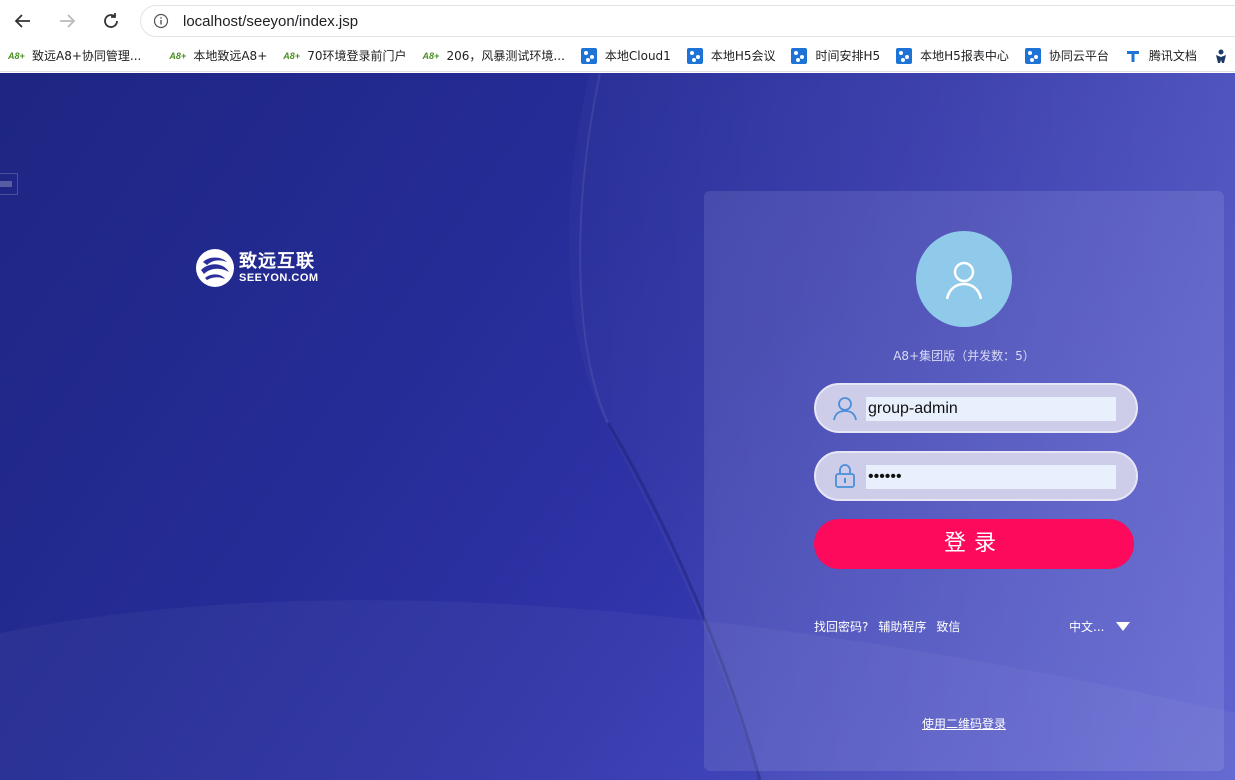 Image resolution: width=1235 pixels, height=780 pixels. What do you see at coordinates (1132, 56) in the screenshot?
I see `tencent-docs-icon` at bounding box center [1132, 56].